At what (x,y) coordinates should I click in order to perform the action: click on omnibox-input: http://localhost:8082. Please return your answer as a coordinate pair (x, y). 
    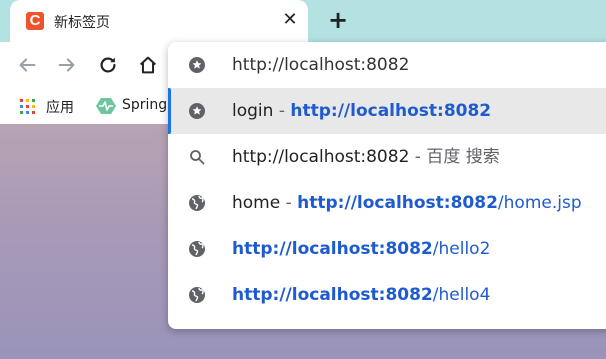
    Looking at the image, I should click on (320, 65).